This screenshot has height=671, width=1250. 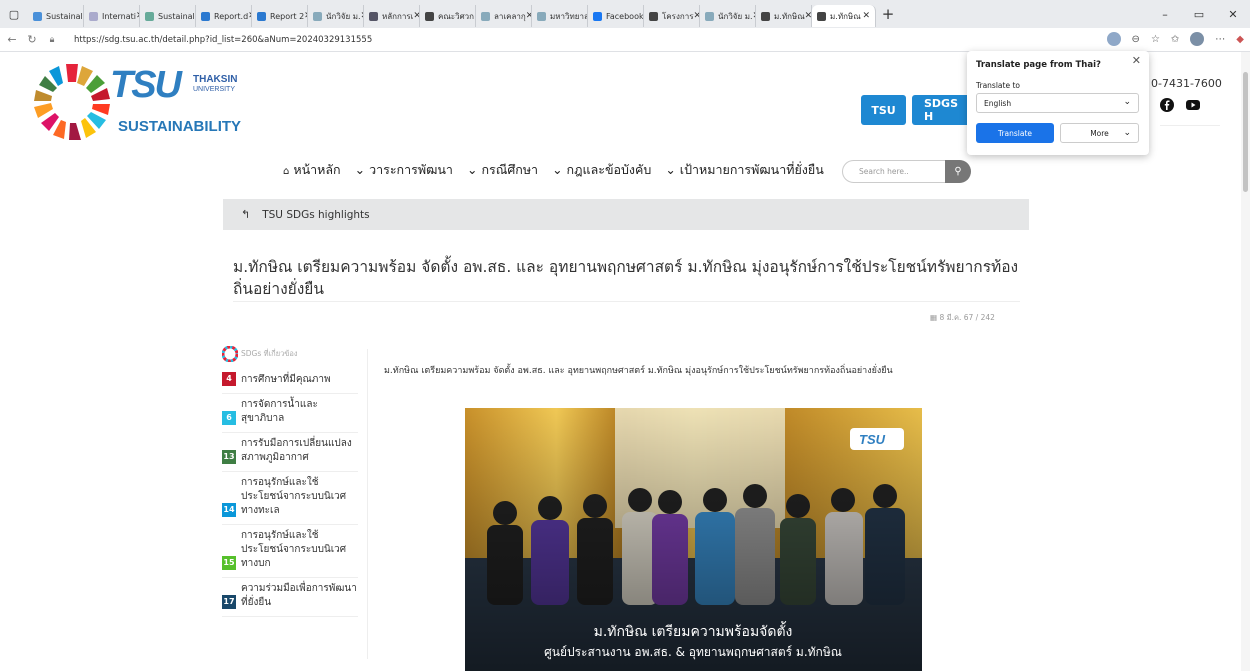 I want to click on tab-actions-icon: ▢, so click(x=14, y=14).